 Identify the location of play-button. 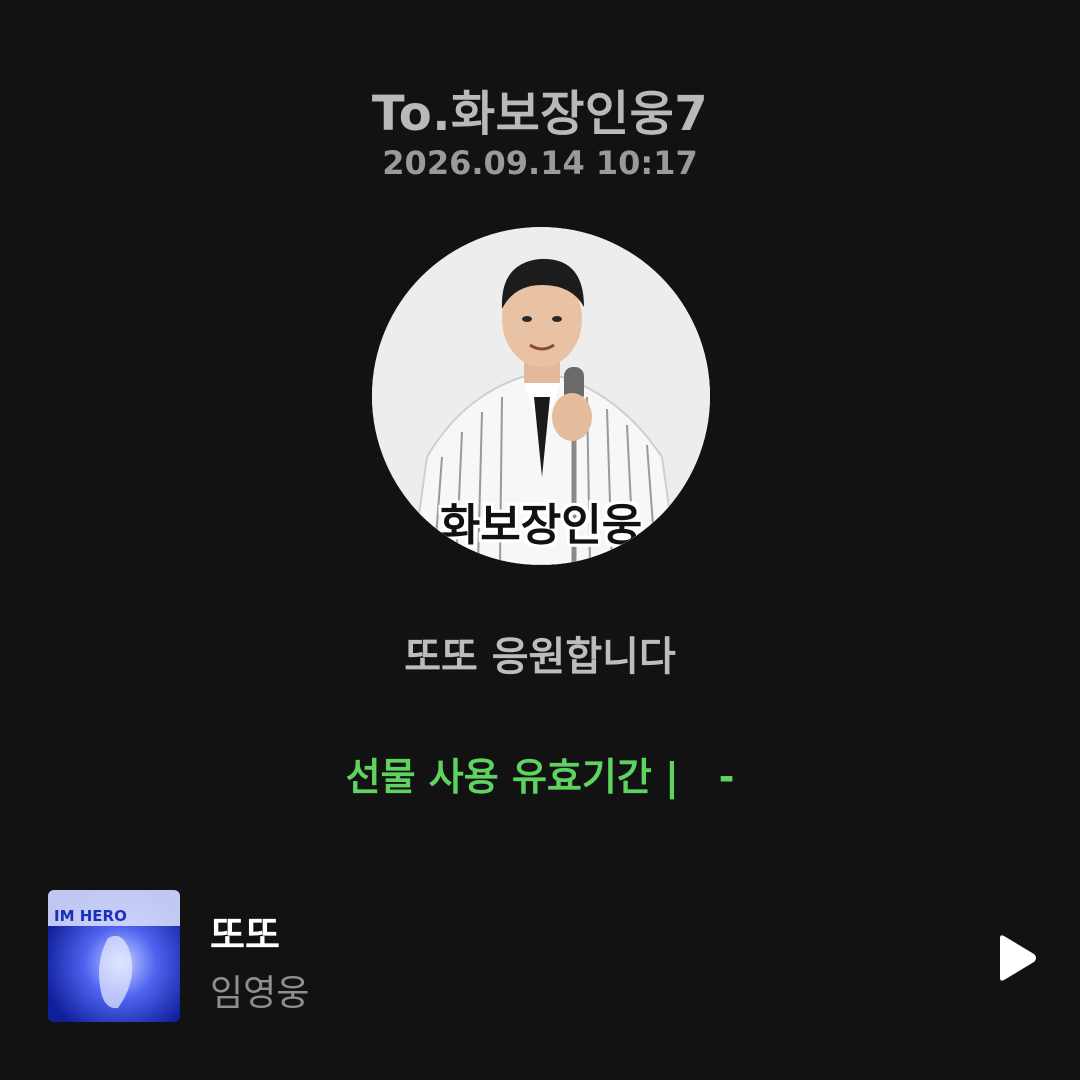
(1016, 958).